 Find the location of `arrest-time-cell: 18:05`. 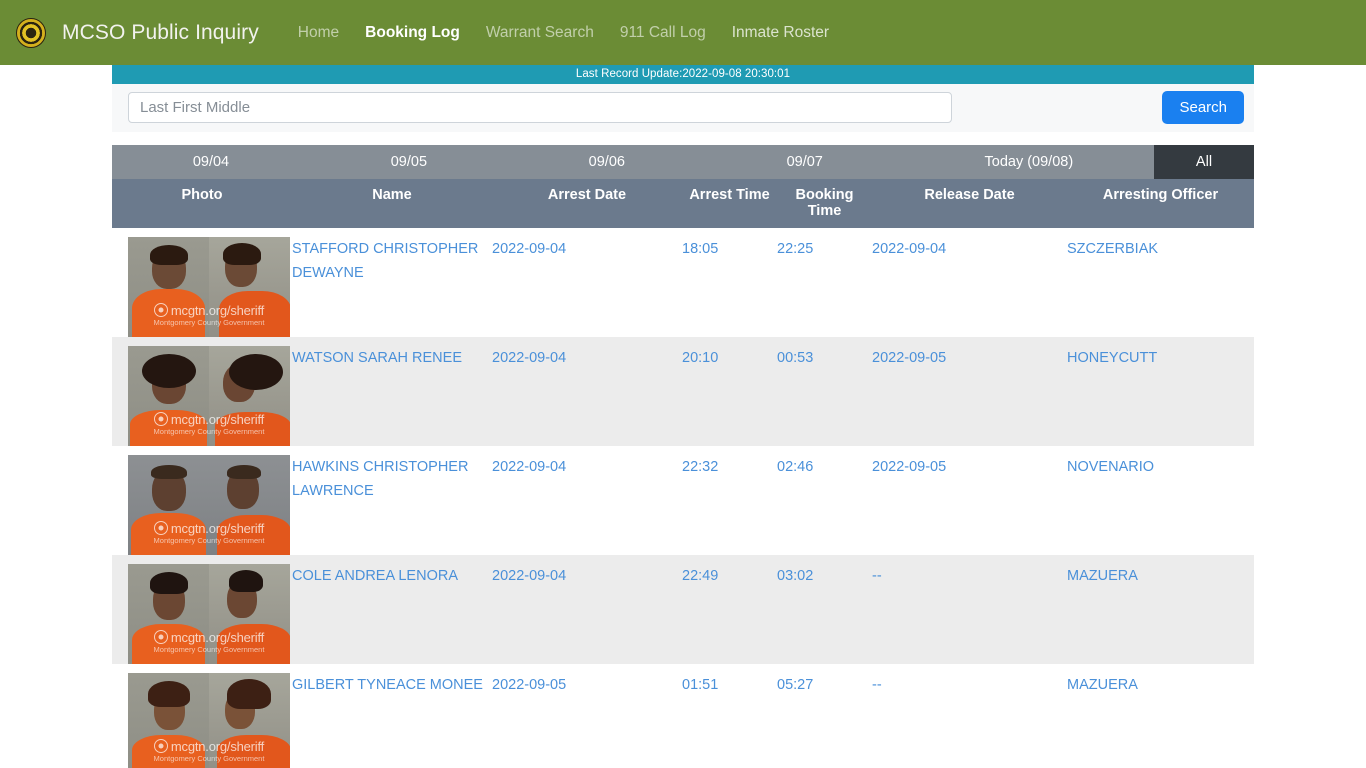

arrest-time-cell: 18:05 is located at coordinates (700, 249).